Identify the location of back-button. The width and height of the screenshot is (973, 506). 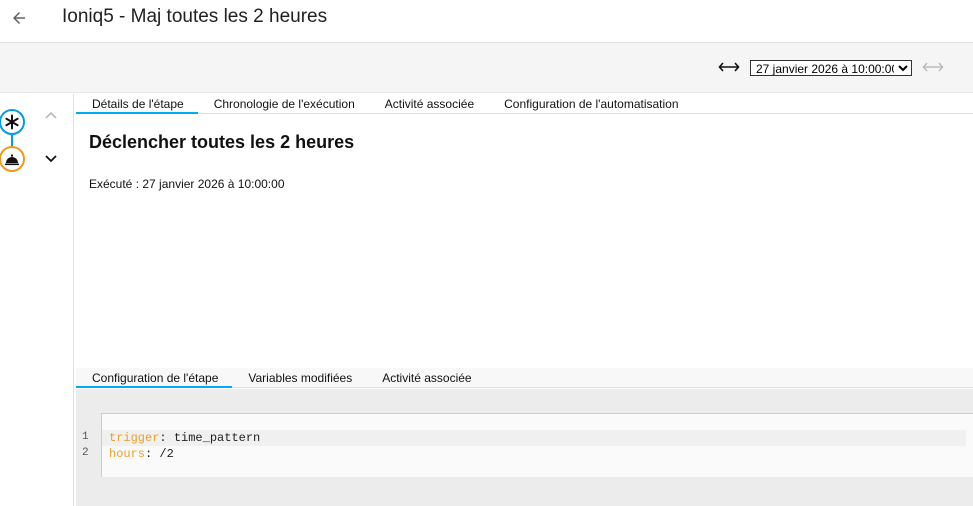
(19, 18).